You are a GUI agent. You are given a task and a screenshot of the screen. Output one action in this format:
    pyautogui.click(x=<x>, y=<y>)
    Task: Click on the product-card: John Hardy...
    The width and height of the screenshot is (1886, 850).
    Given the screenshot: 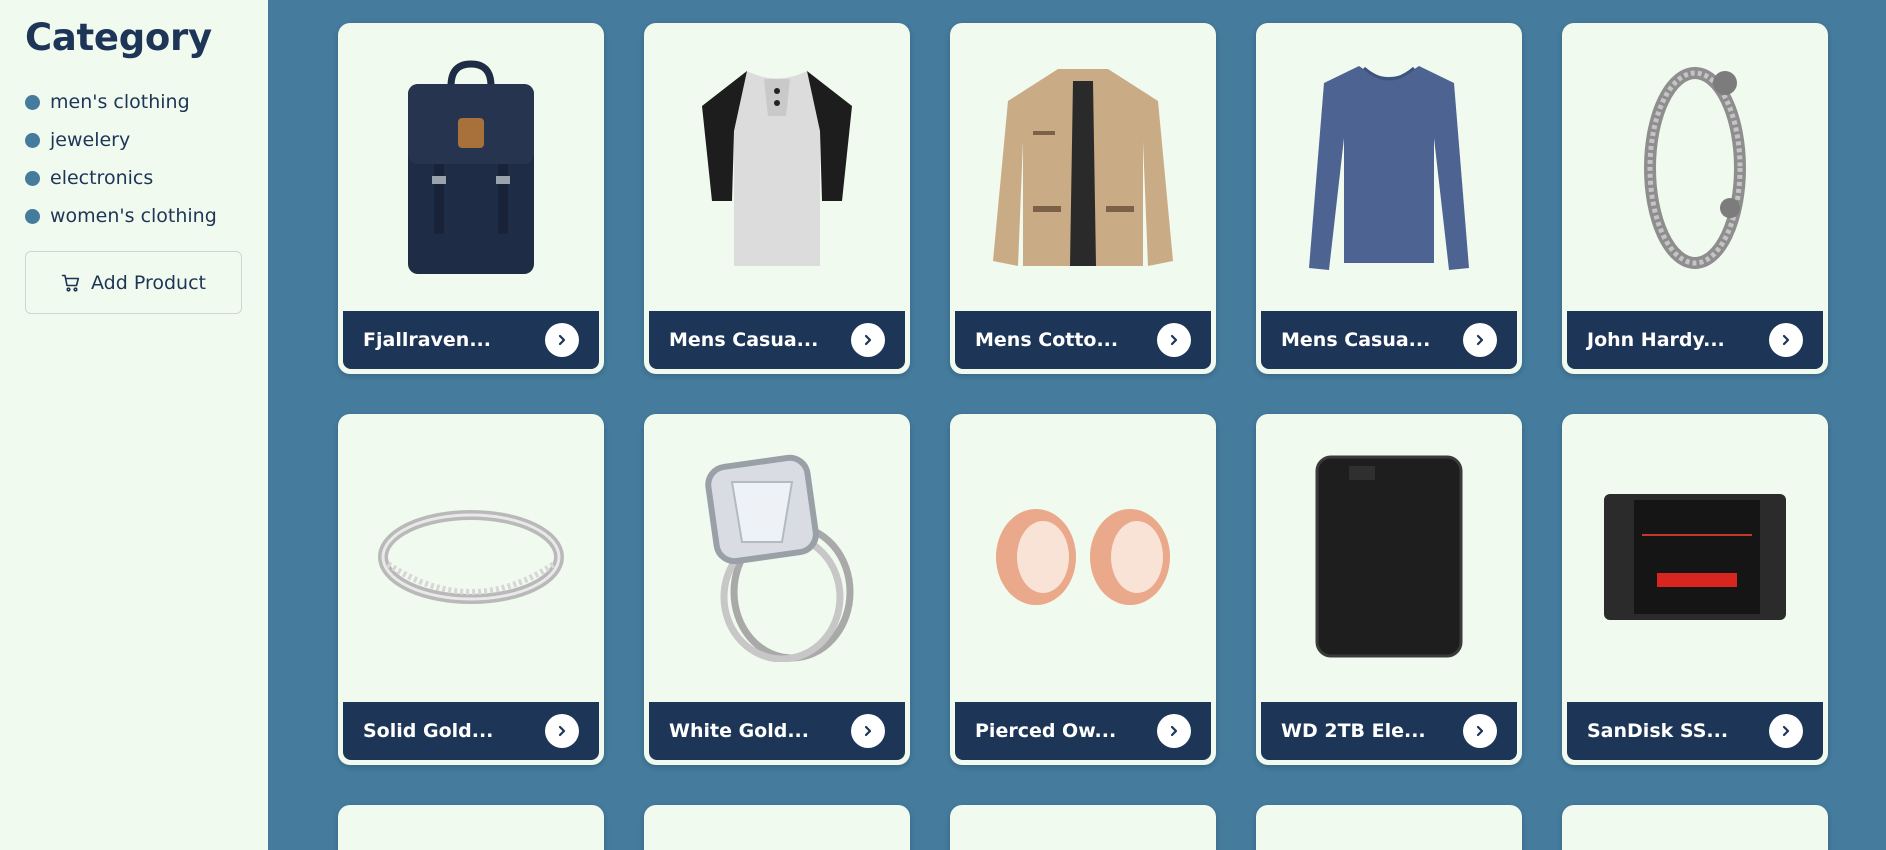 What is the action you would take?
    pyautogui.click(x=1695, y=198)
    